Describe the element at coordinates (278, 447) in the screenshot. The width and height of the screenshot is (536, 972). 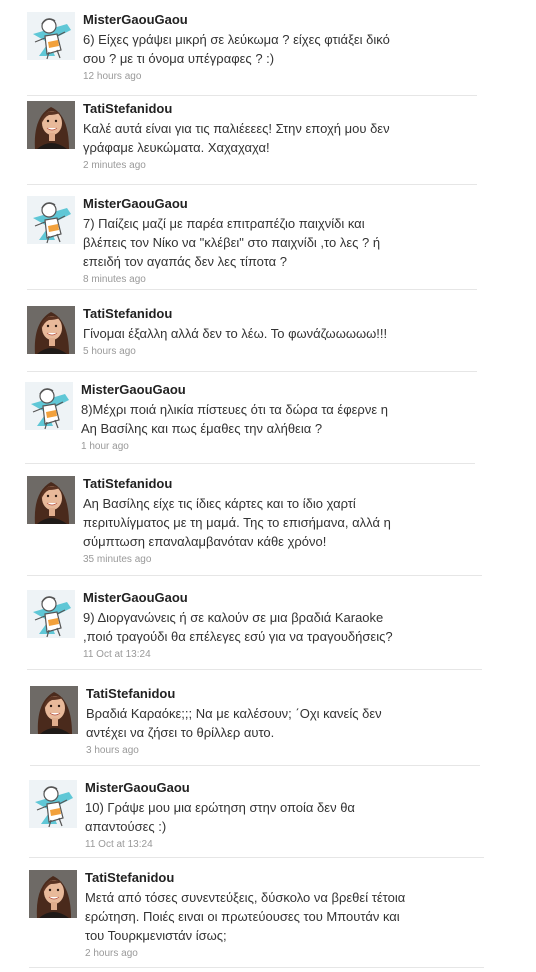
I see `tweet-timestamp: 1 hour ago` at that location.